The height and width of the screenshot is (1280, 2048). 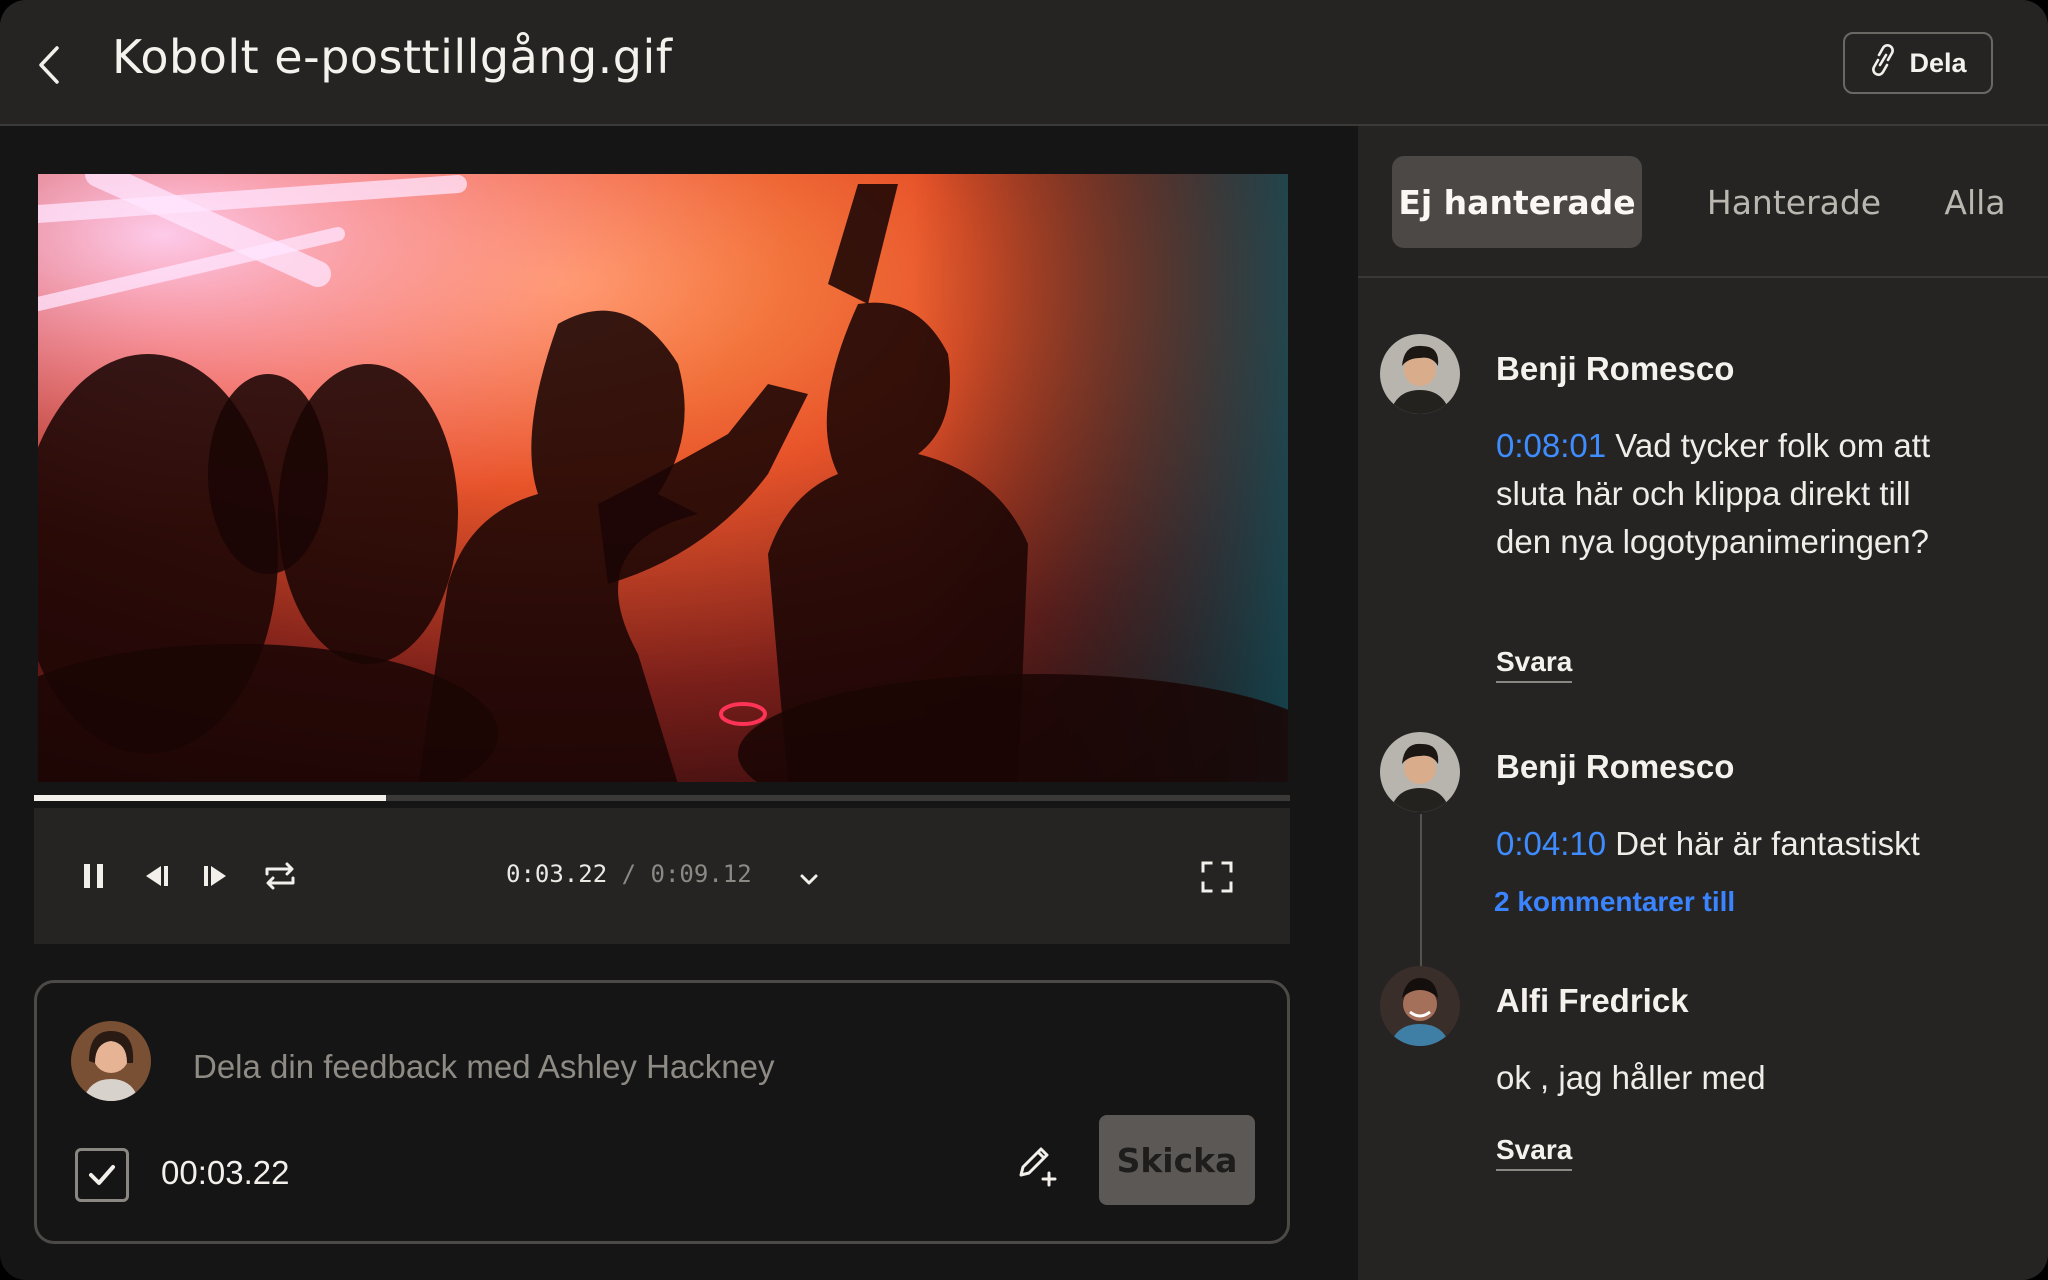 I want to click on comment-body: ok , jag håller med, so click(x=1631, y=1077).